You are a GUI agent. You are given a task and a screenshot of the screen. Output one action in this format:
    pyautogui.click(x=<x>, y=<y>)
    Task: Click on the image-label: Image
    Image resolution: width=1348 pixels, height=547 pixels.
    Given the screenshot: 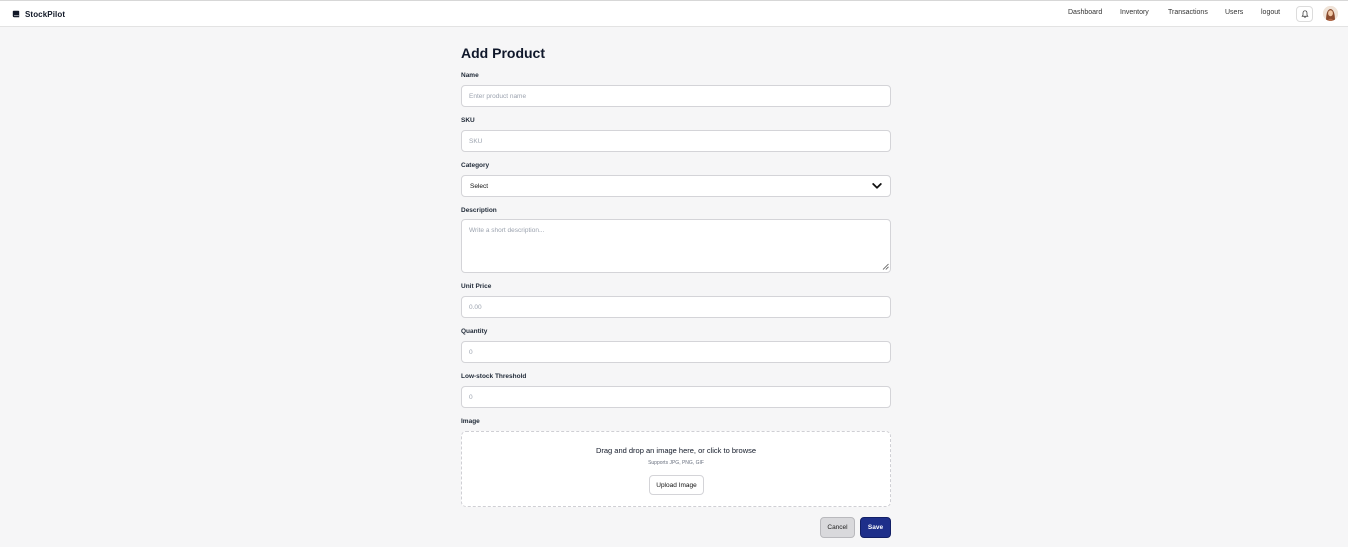 What is the action you would take?
    pyautogui.click(x=470, y=421)
    